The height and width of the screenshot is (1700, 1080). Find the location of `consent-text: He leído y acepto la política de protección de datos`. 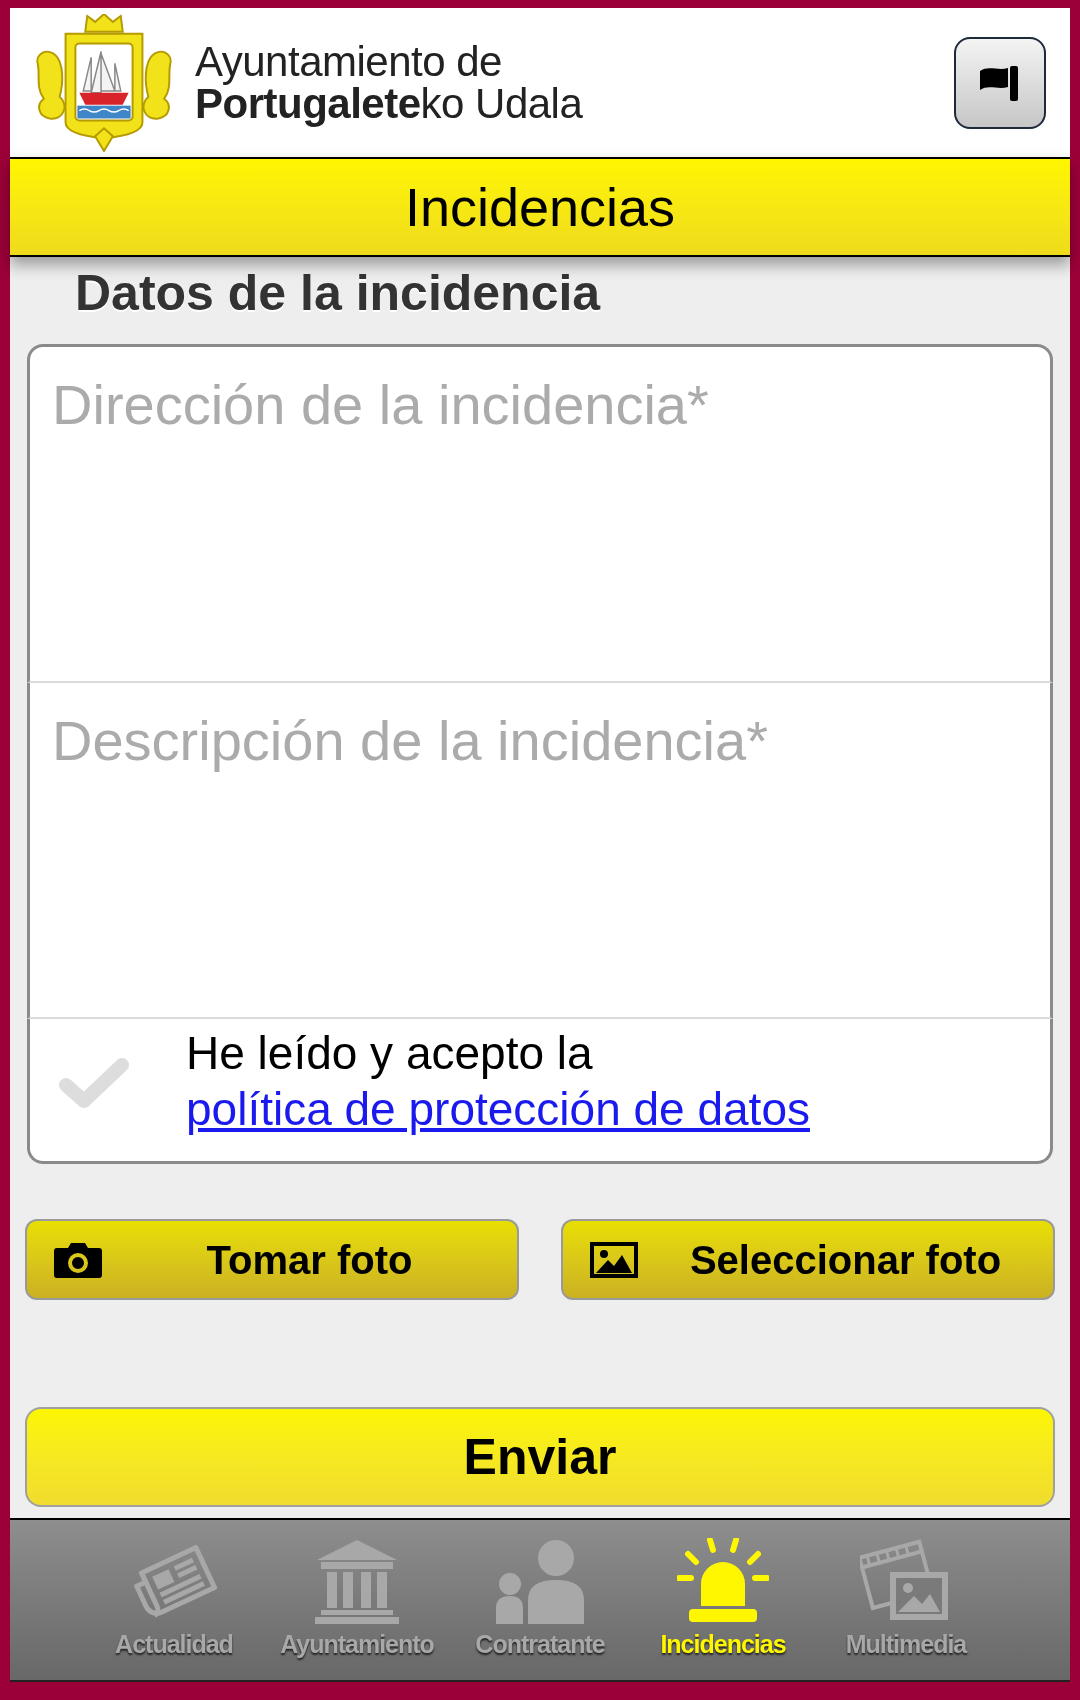

consent-text: He leído y acepto la política de protección de datos is located at coordinates (498, 1081).